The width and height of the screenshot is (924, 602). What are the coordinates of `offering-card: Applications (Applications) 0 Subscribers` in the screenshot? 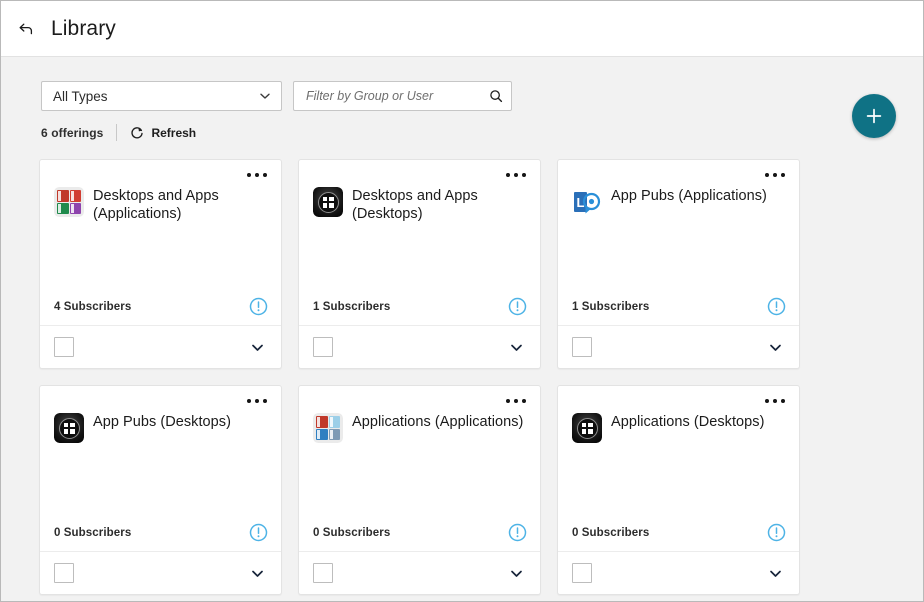 It's located at (419, 490).